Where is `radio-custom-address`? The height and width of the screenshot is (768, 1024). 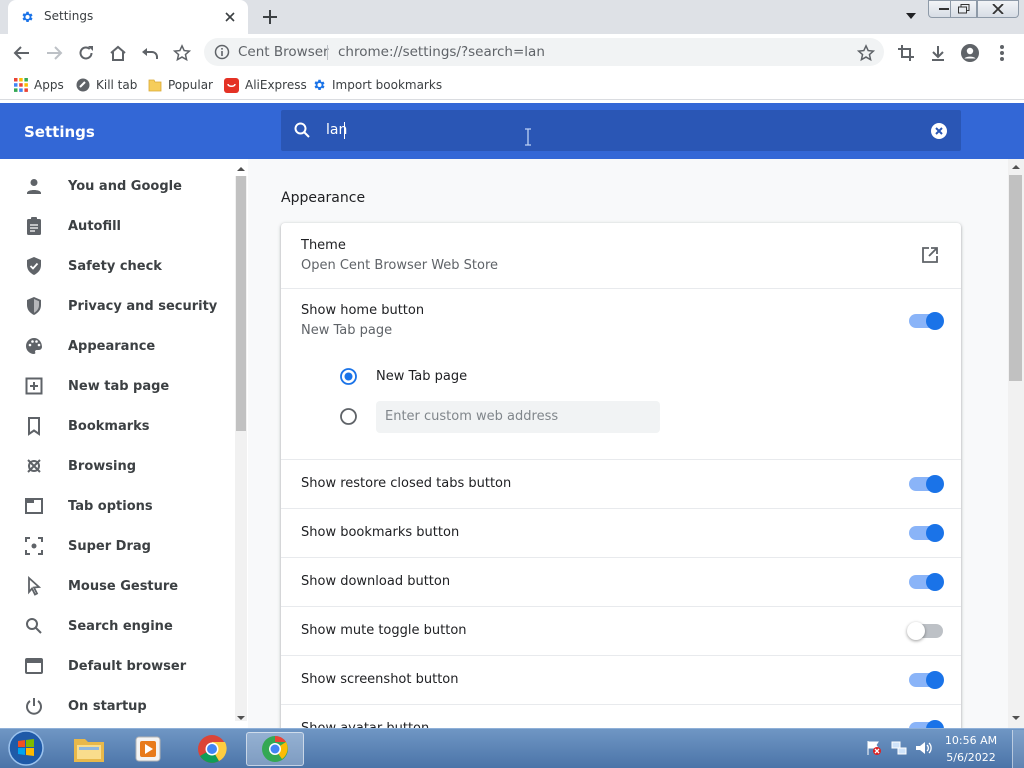
radio-custom-address is located at coordinates (348, 416).